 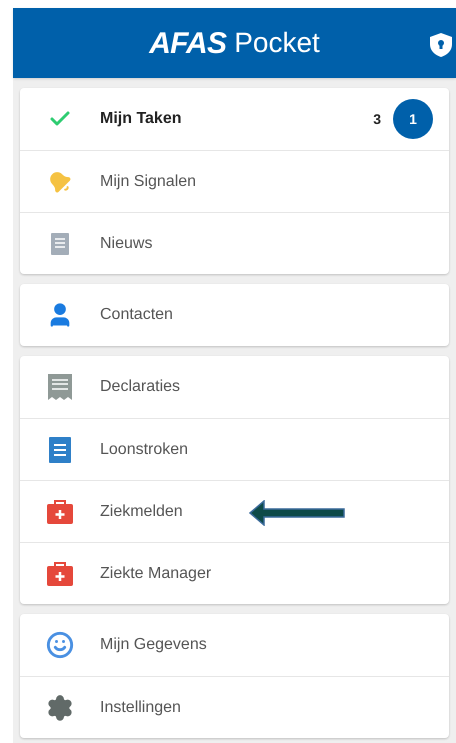 I want to click on menu-item-label: Contacten, so click(x=136, y=315).